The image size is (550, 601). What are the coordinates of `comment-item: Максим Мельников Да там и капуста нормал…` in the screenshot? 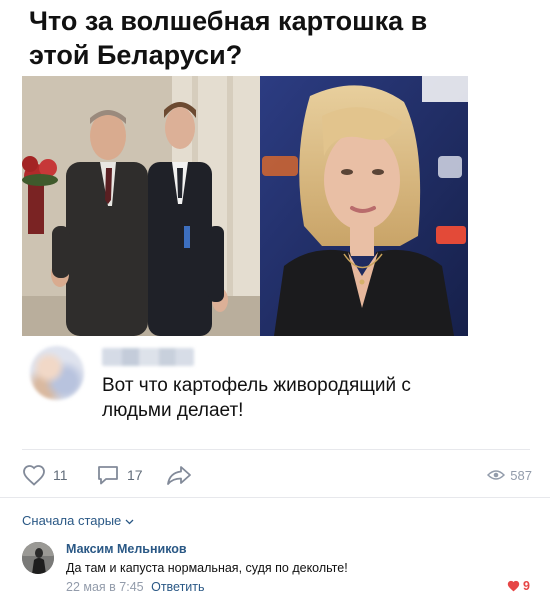 It's located at (277, 570).